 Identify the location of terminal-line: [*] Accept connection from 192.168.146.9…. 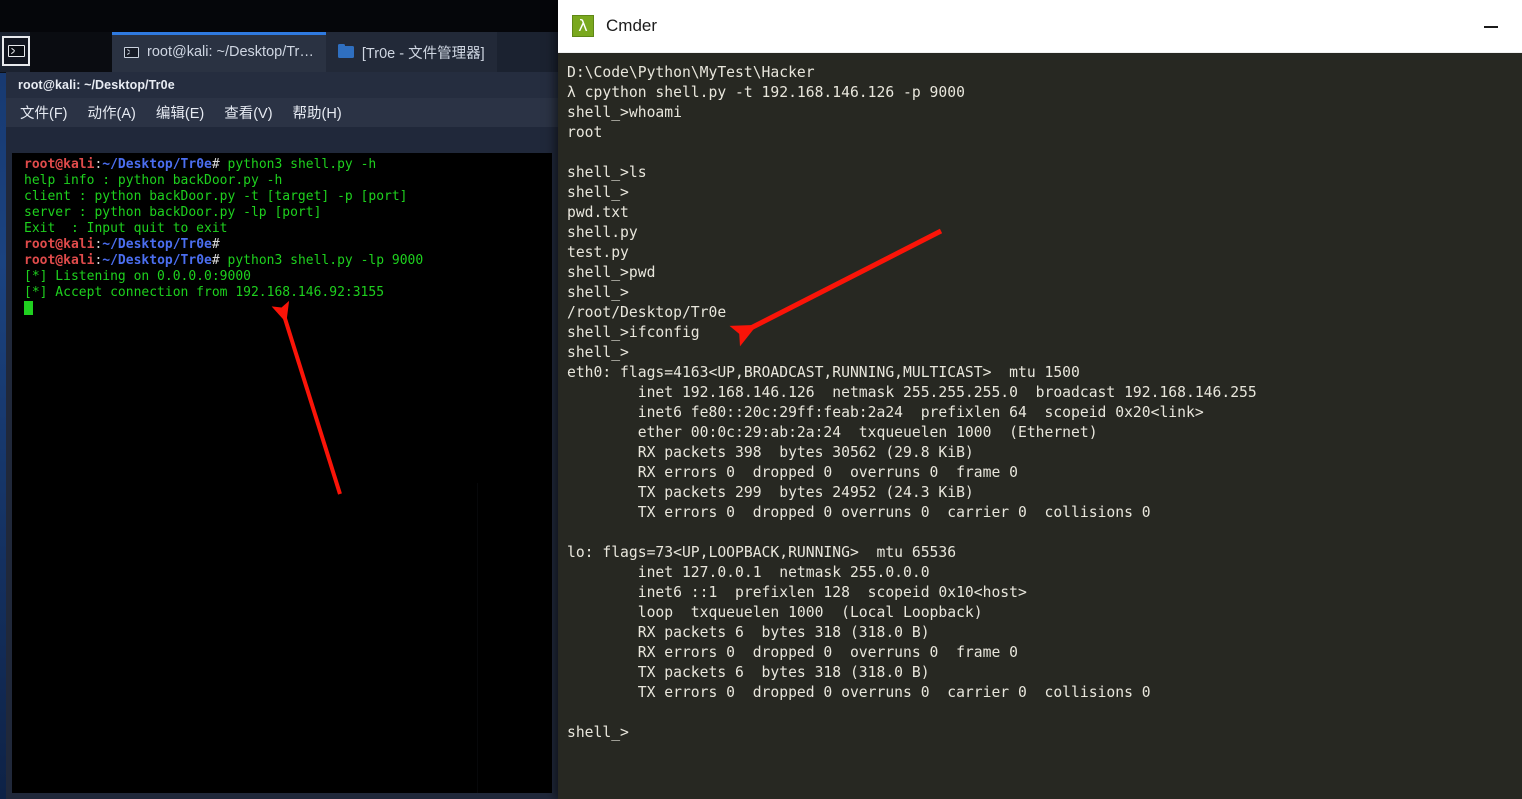
(288, 293).